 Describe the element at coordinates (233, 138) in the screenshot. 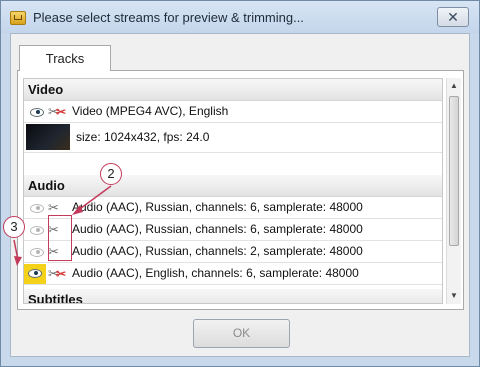

I see `video-info-row: size: 1024x432, fps: 24.0` at that location.